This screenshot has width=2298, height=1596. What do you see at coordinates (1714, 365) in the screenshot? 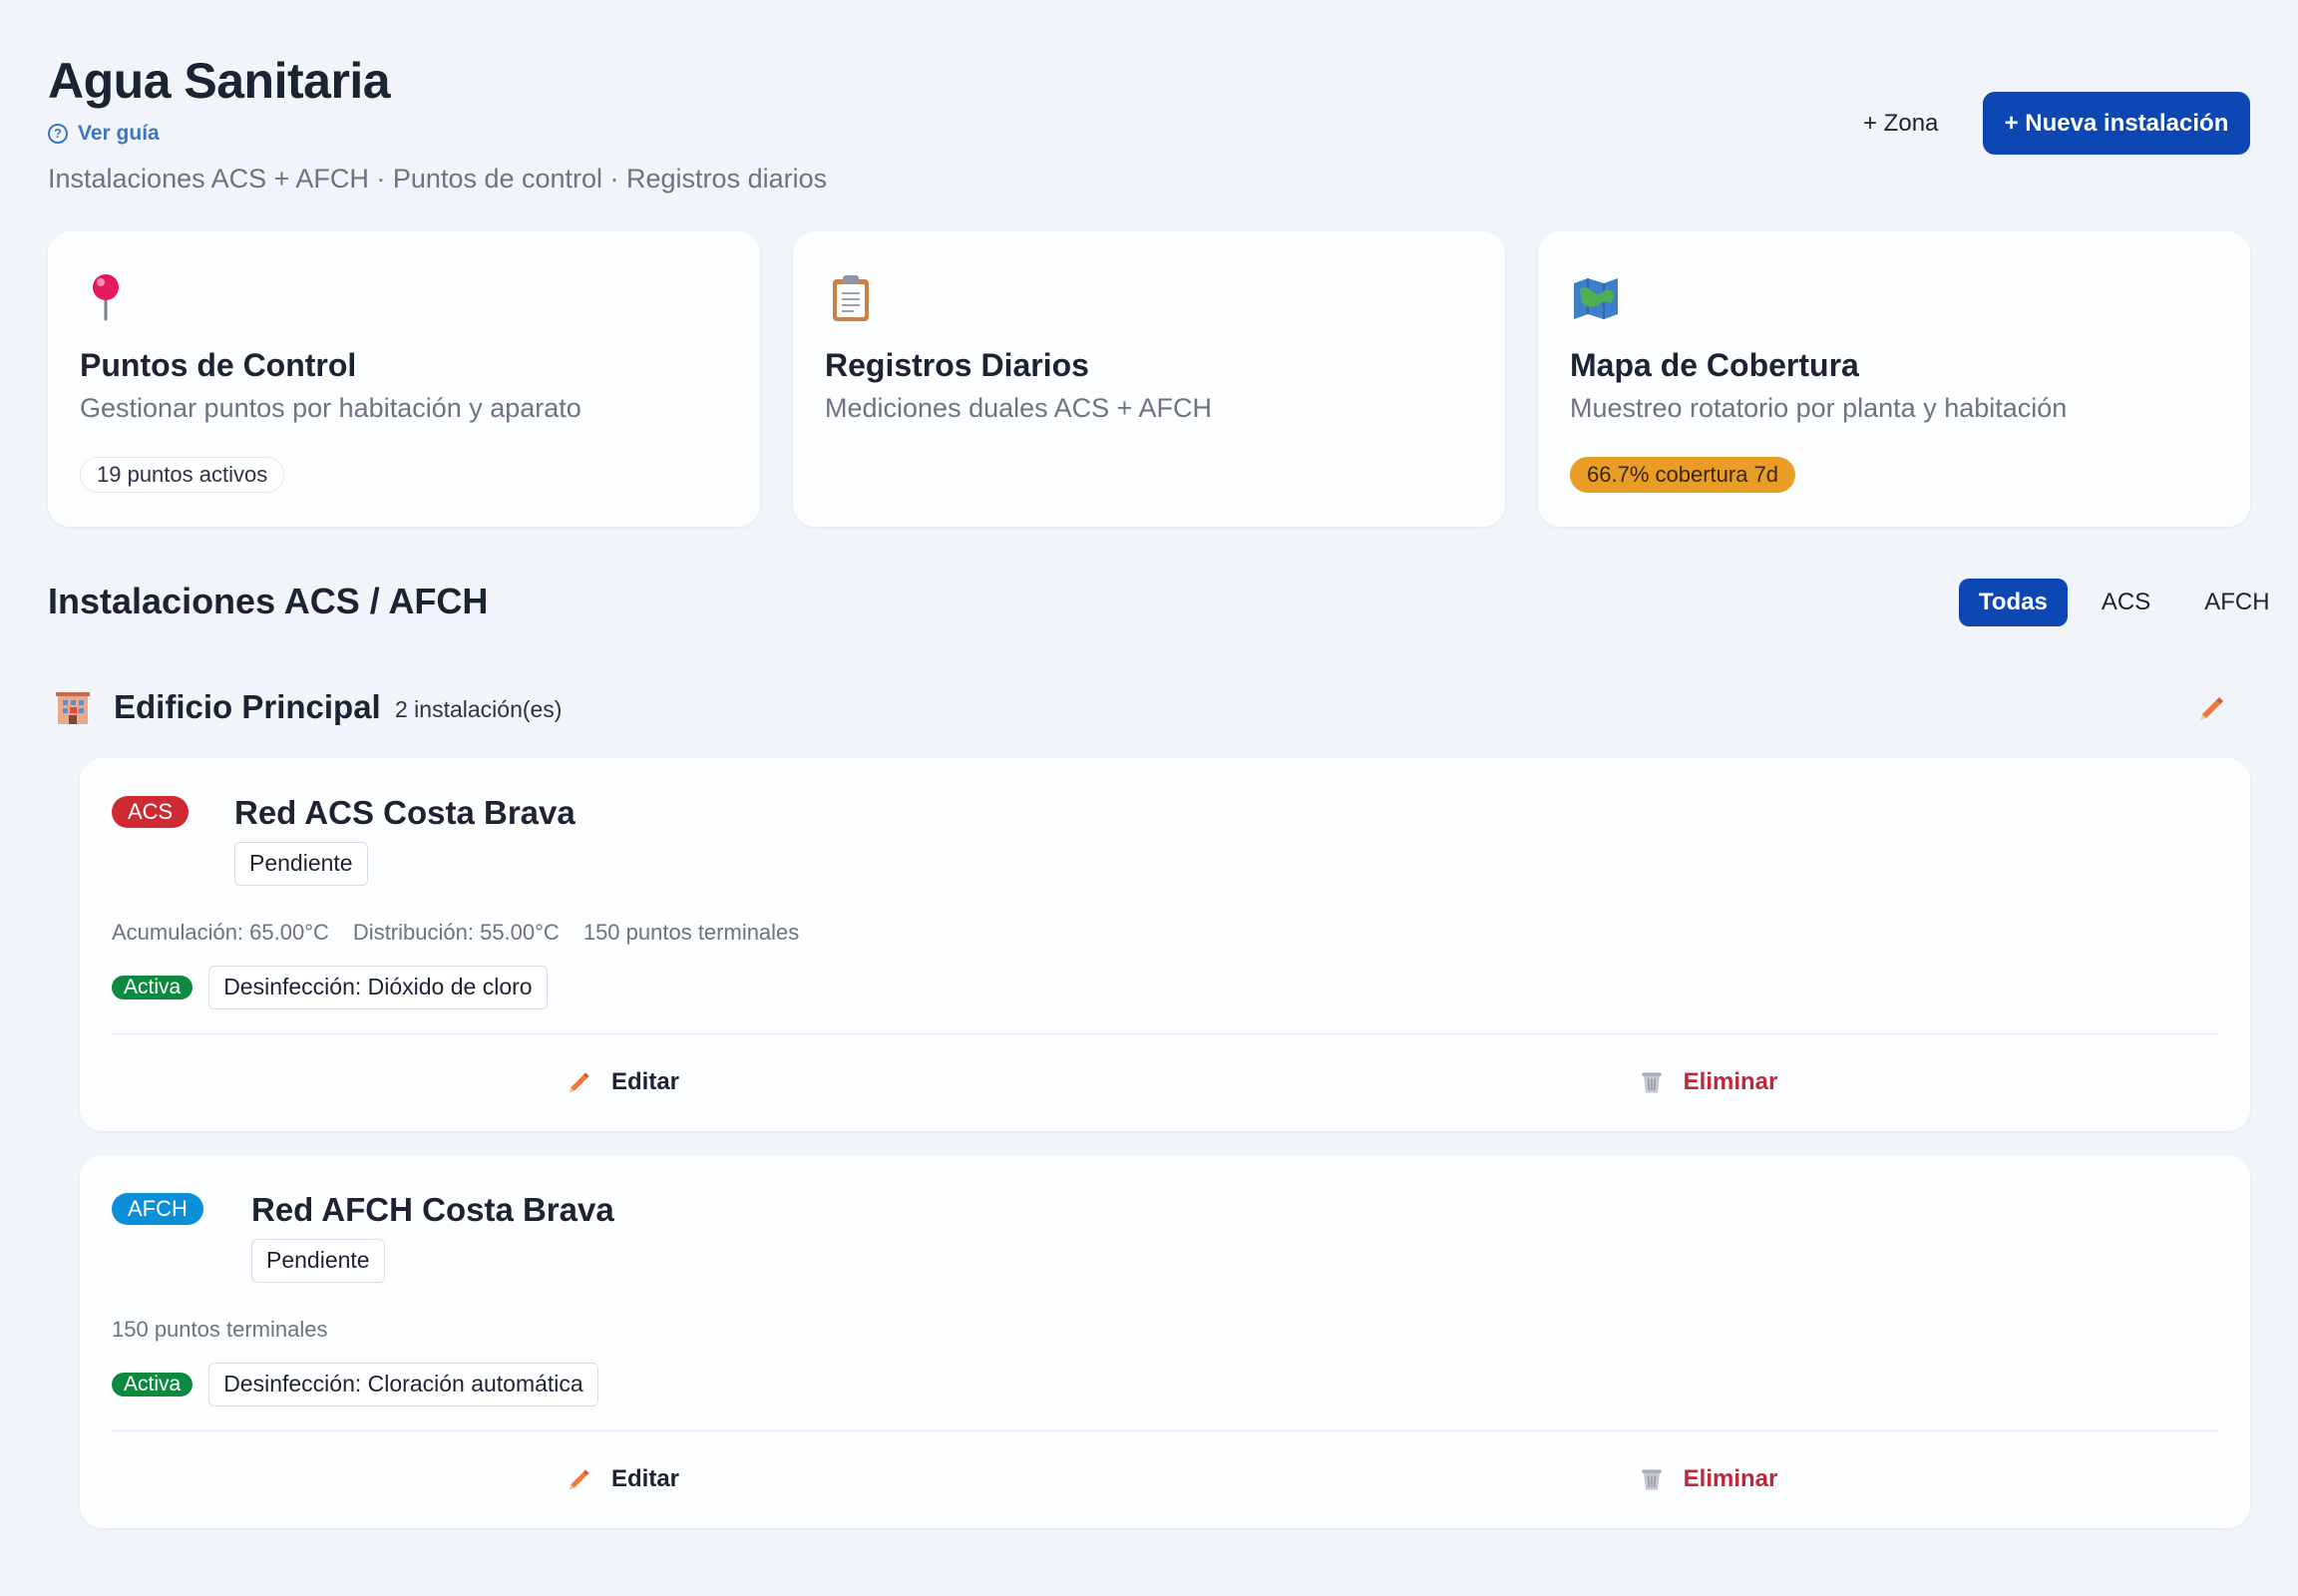
I see `card-title: Mapa de Cobertura` at bounding box center [1714, 365].